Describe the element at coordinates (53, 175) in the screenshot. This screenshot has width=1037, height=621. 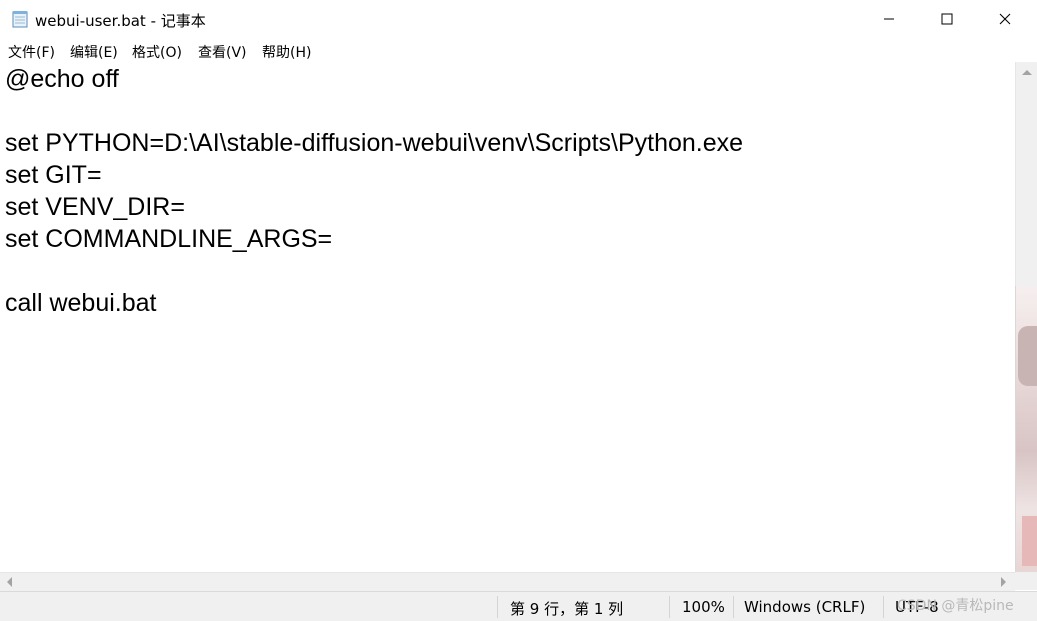
I see `editor-line: set GIT=` at that location.